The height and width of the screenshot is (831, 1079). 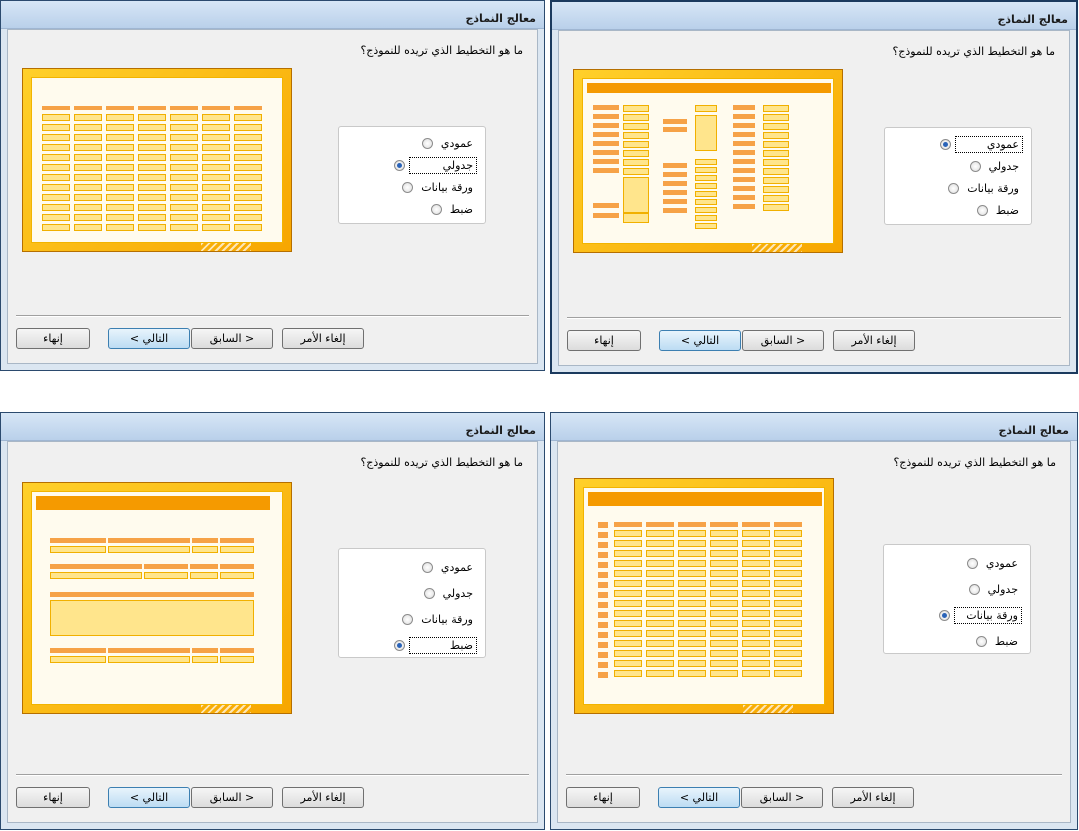 What do you see at coordinates (457, 593) in the screenshot?
I see `option-label: جدولي` at bounding box center [457, 593].